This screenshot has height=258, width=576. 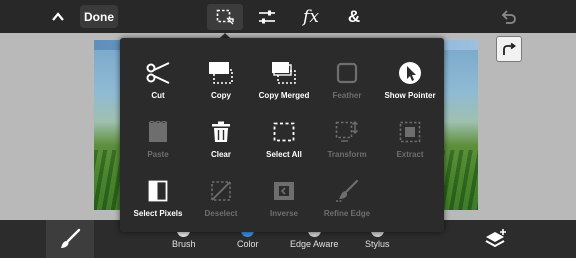 I want to click on menu-item-label: Select All, so click(x=284, y=154).